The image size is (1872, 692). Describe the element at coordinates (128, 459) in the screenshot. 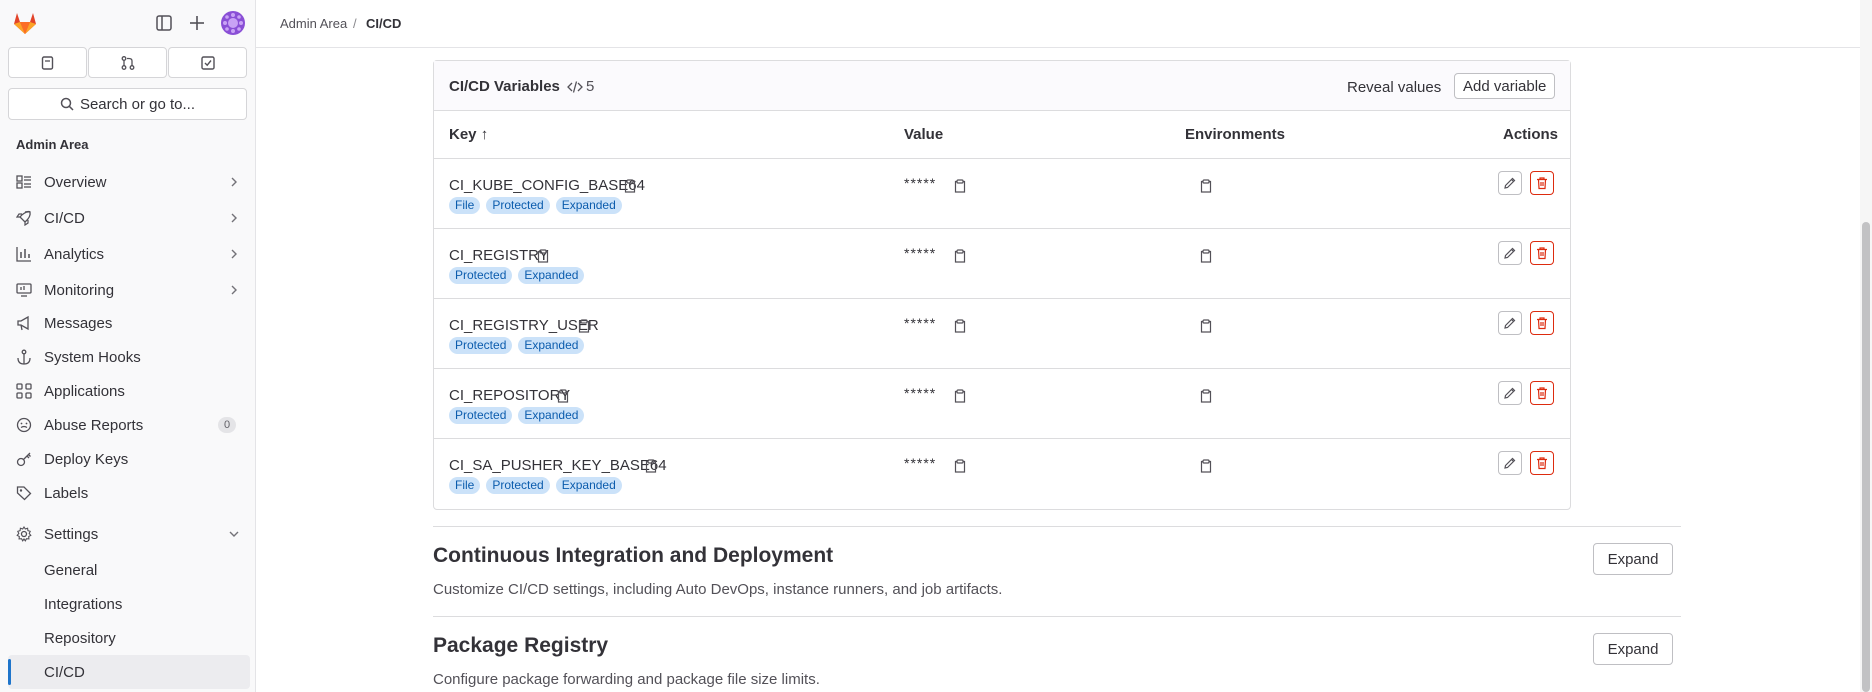

I see `sidebar-item-deploy-keys: Deploy Keys` at that location.